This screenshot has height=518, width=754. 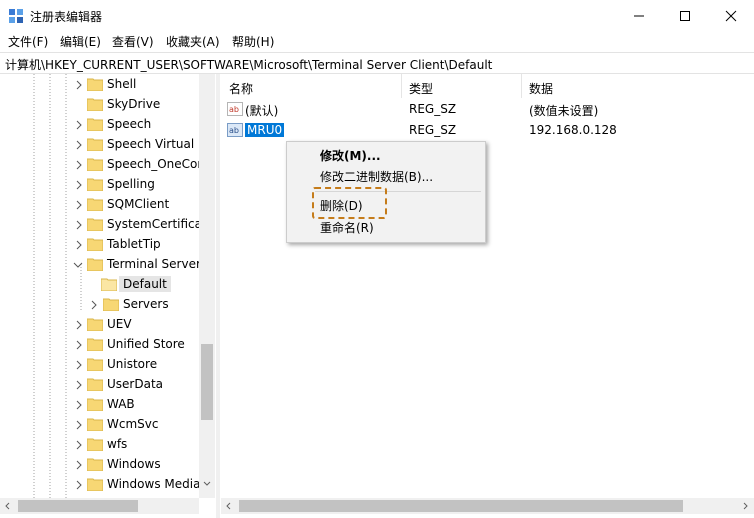 What do you see at coordinates (80, 41) in the screenshot?
I see `menu-edit: 编辑(E)` at bounding box center [80, 41].